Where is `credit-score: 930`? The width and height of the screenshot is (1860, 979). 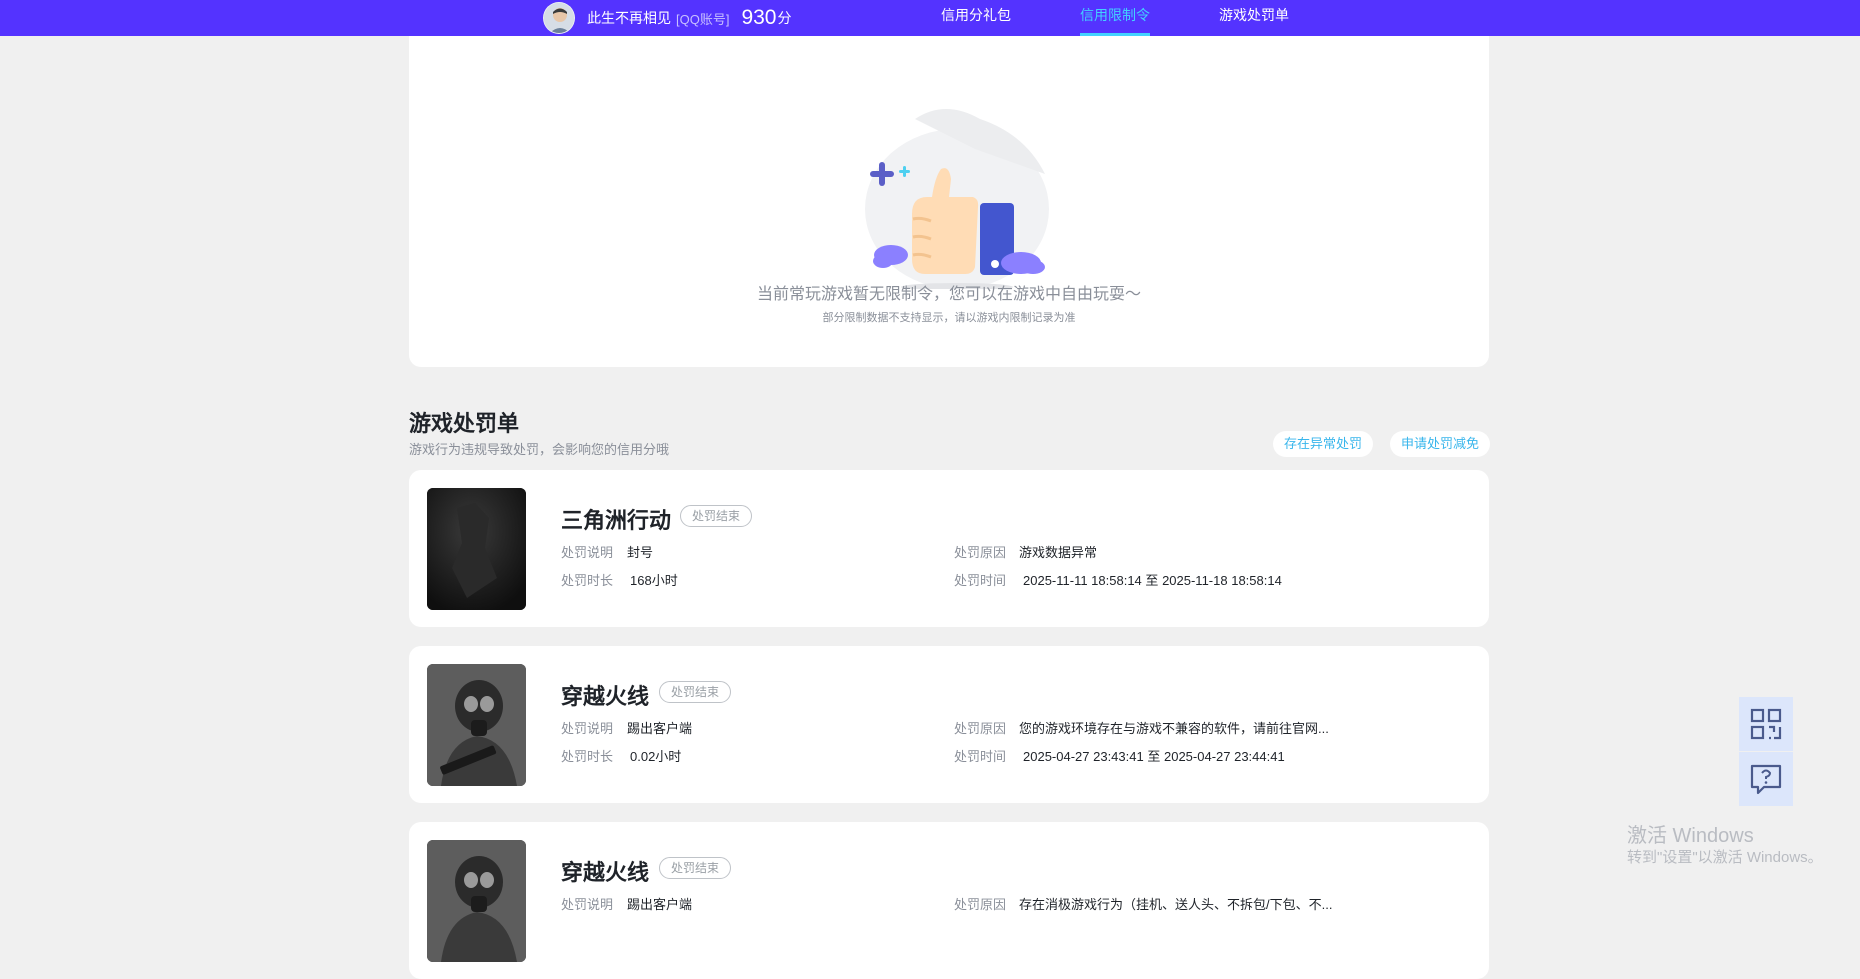 credit-score: 930 is located at coordinates (759, 17).